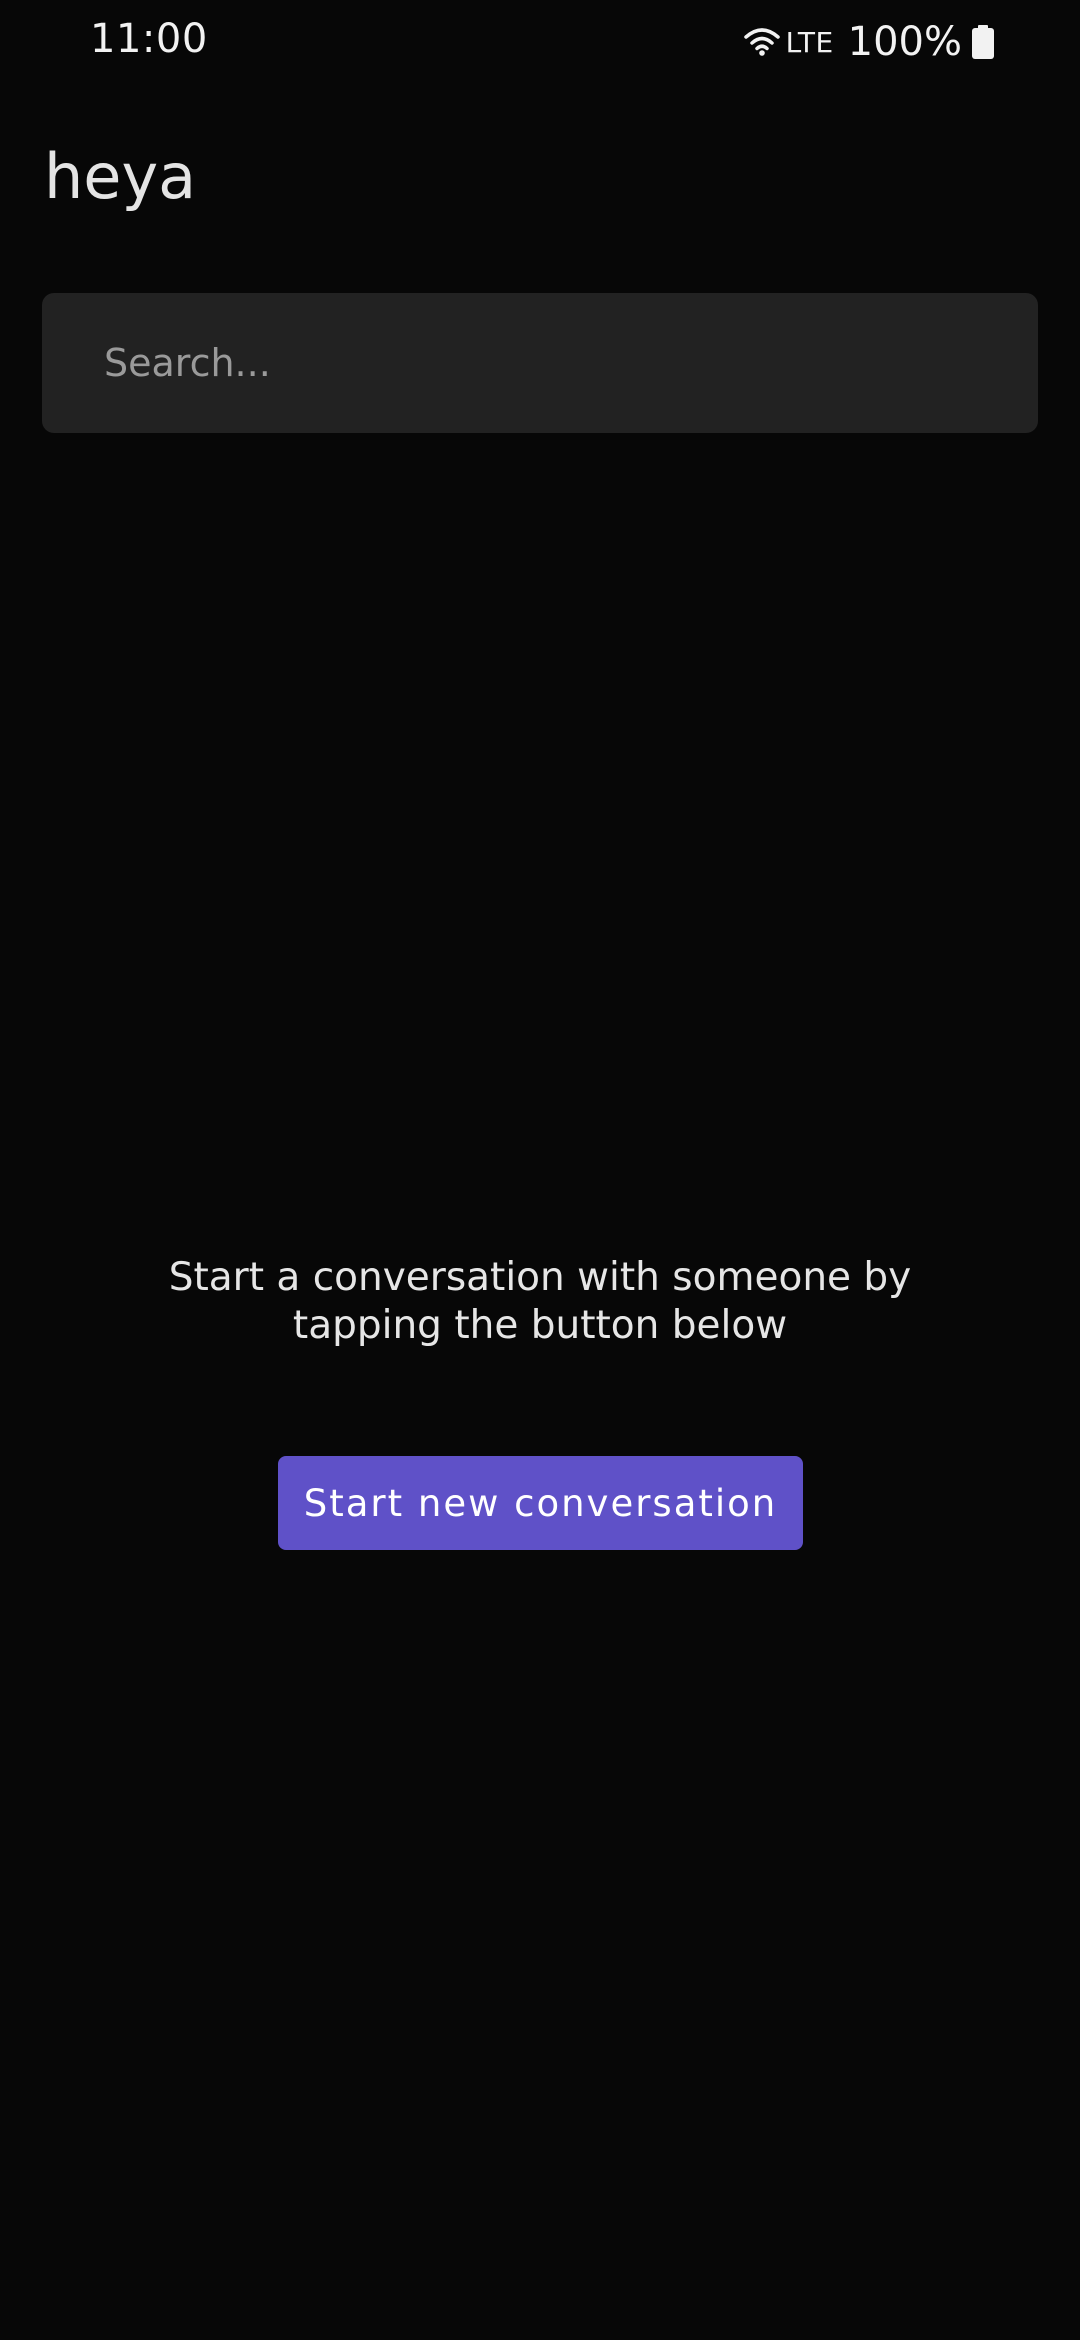  I want to click on search-input, so click(540, 363).